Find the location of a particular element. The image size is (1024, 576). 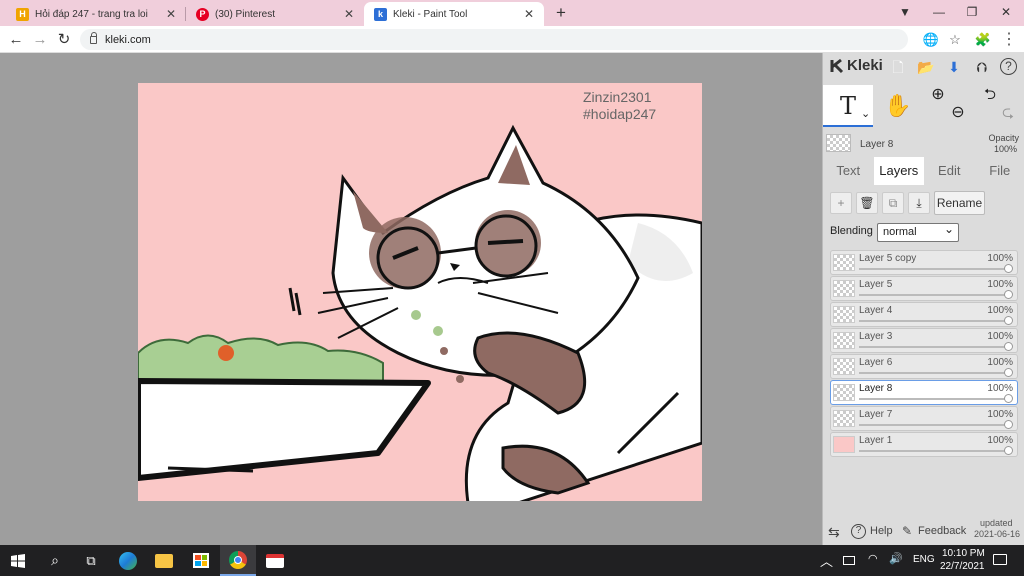

language-indicator: ENG is located at coordinates (924, 559).